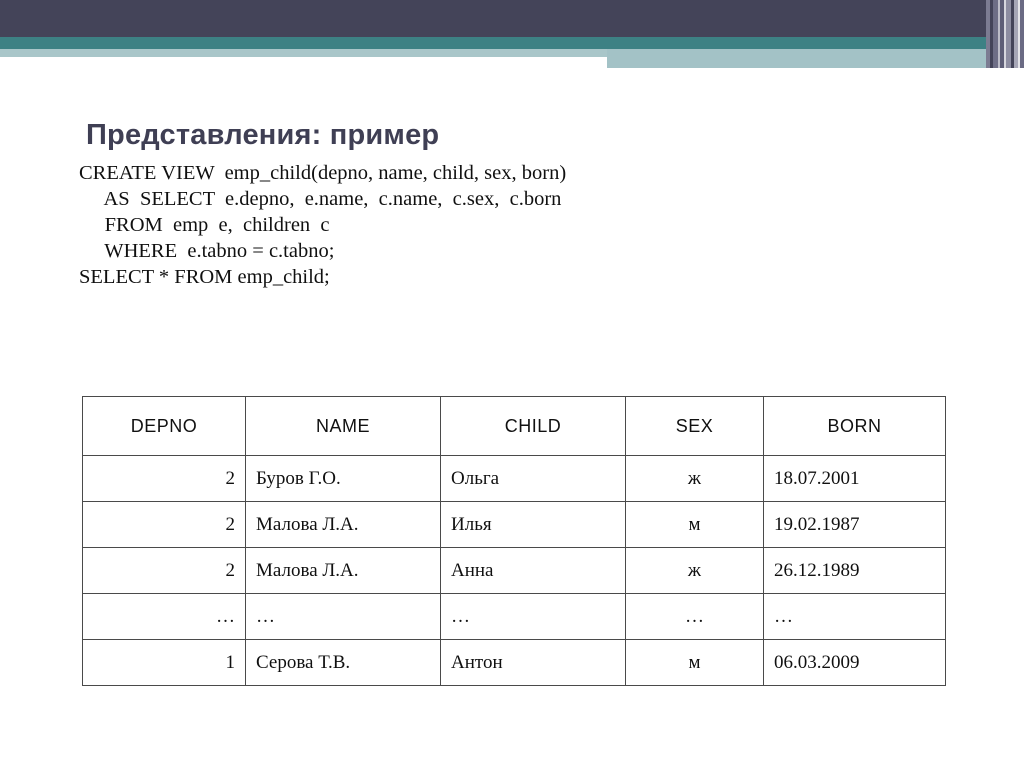  I want to click on table-cell-child: Антон, so click(533, 662).